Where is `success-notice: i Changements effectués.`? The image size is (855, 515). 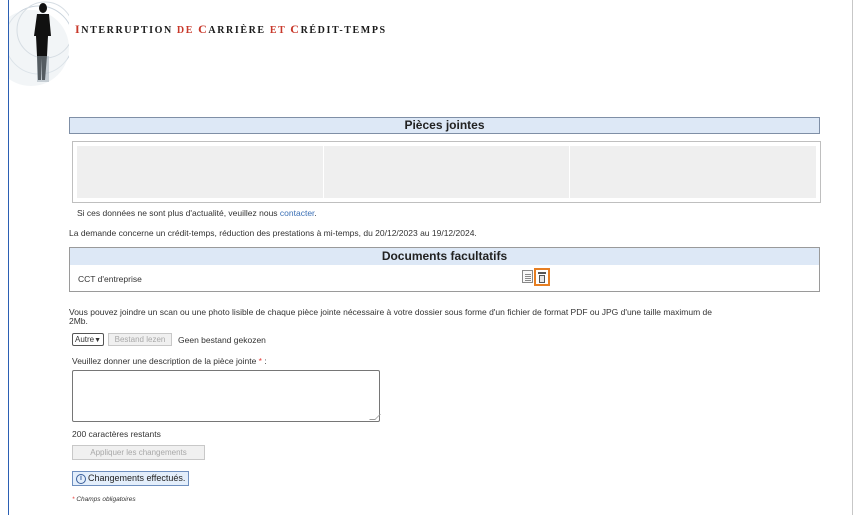
success-notice: i Changements effectués. is located at coordinates (131, 478).